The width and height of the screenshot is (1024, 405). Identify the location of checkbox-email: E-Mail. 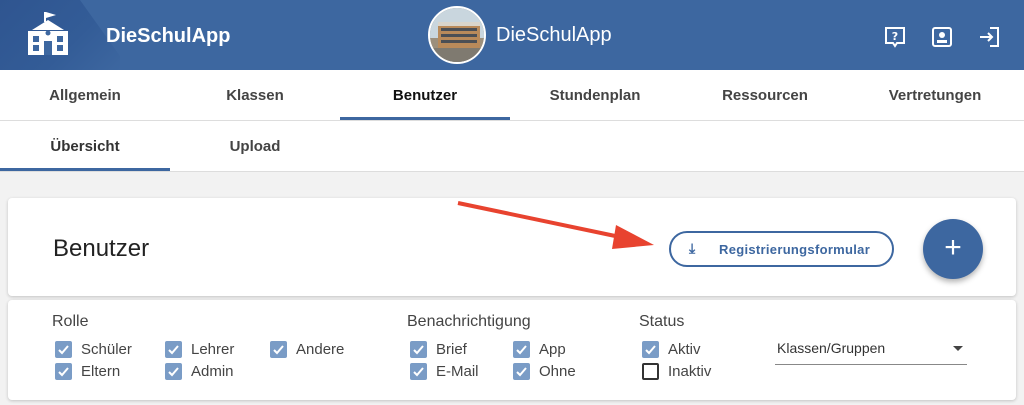
(455, 372).